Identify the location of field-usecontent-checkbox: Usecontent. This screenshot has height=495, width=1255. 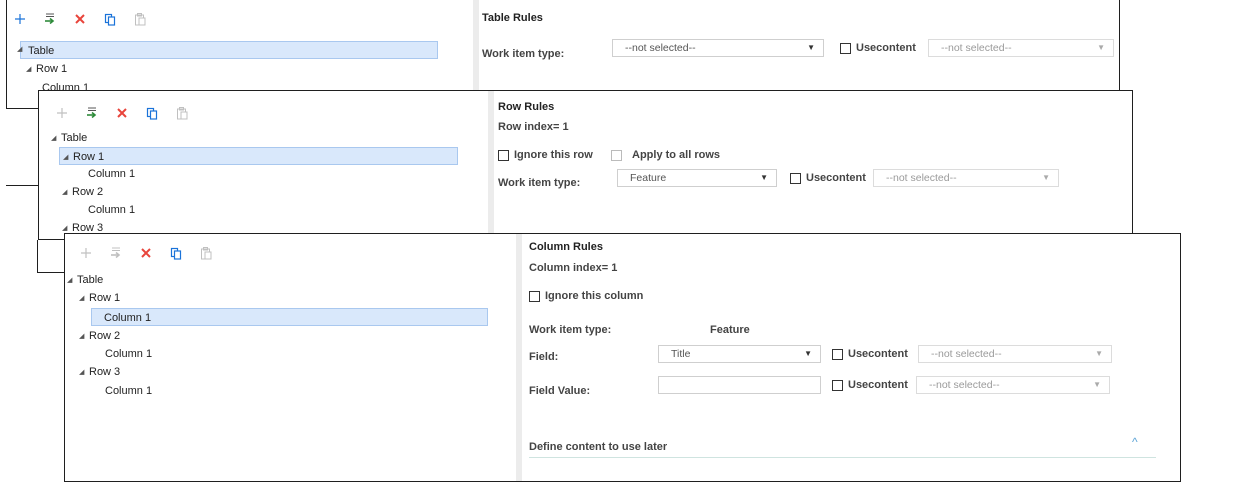
(870, 354).